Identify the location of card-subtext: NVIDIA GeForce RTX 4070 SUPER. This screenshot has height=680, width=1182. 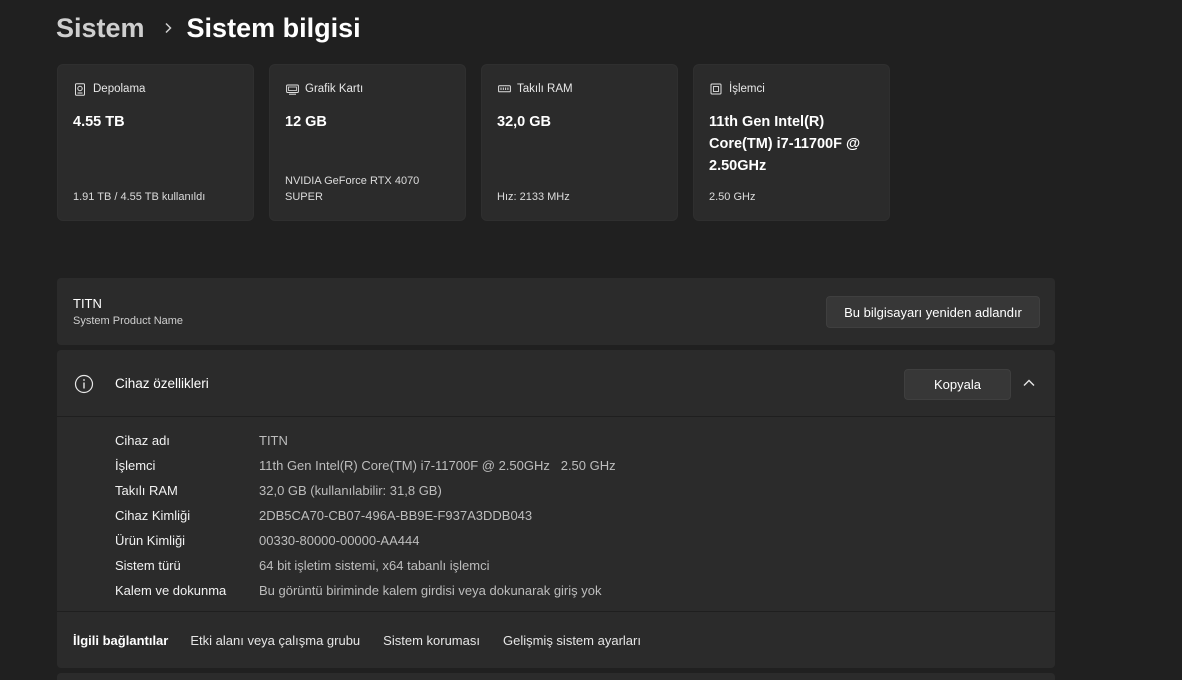
(352, 189).